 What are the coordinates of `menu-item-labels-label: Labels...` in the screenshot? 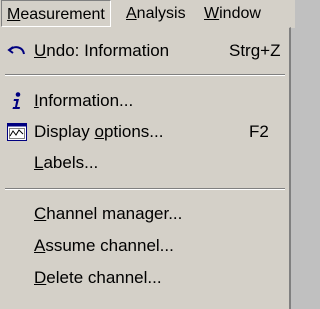 It's located at (66, 163).